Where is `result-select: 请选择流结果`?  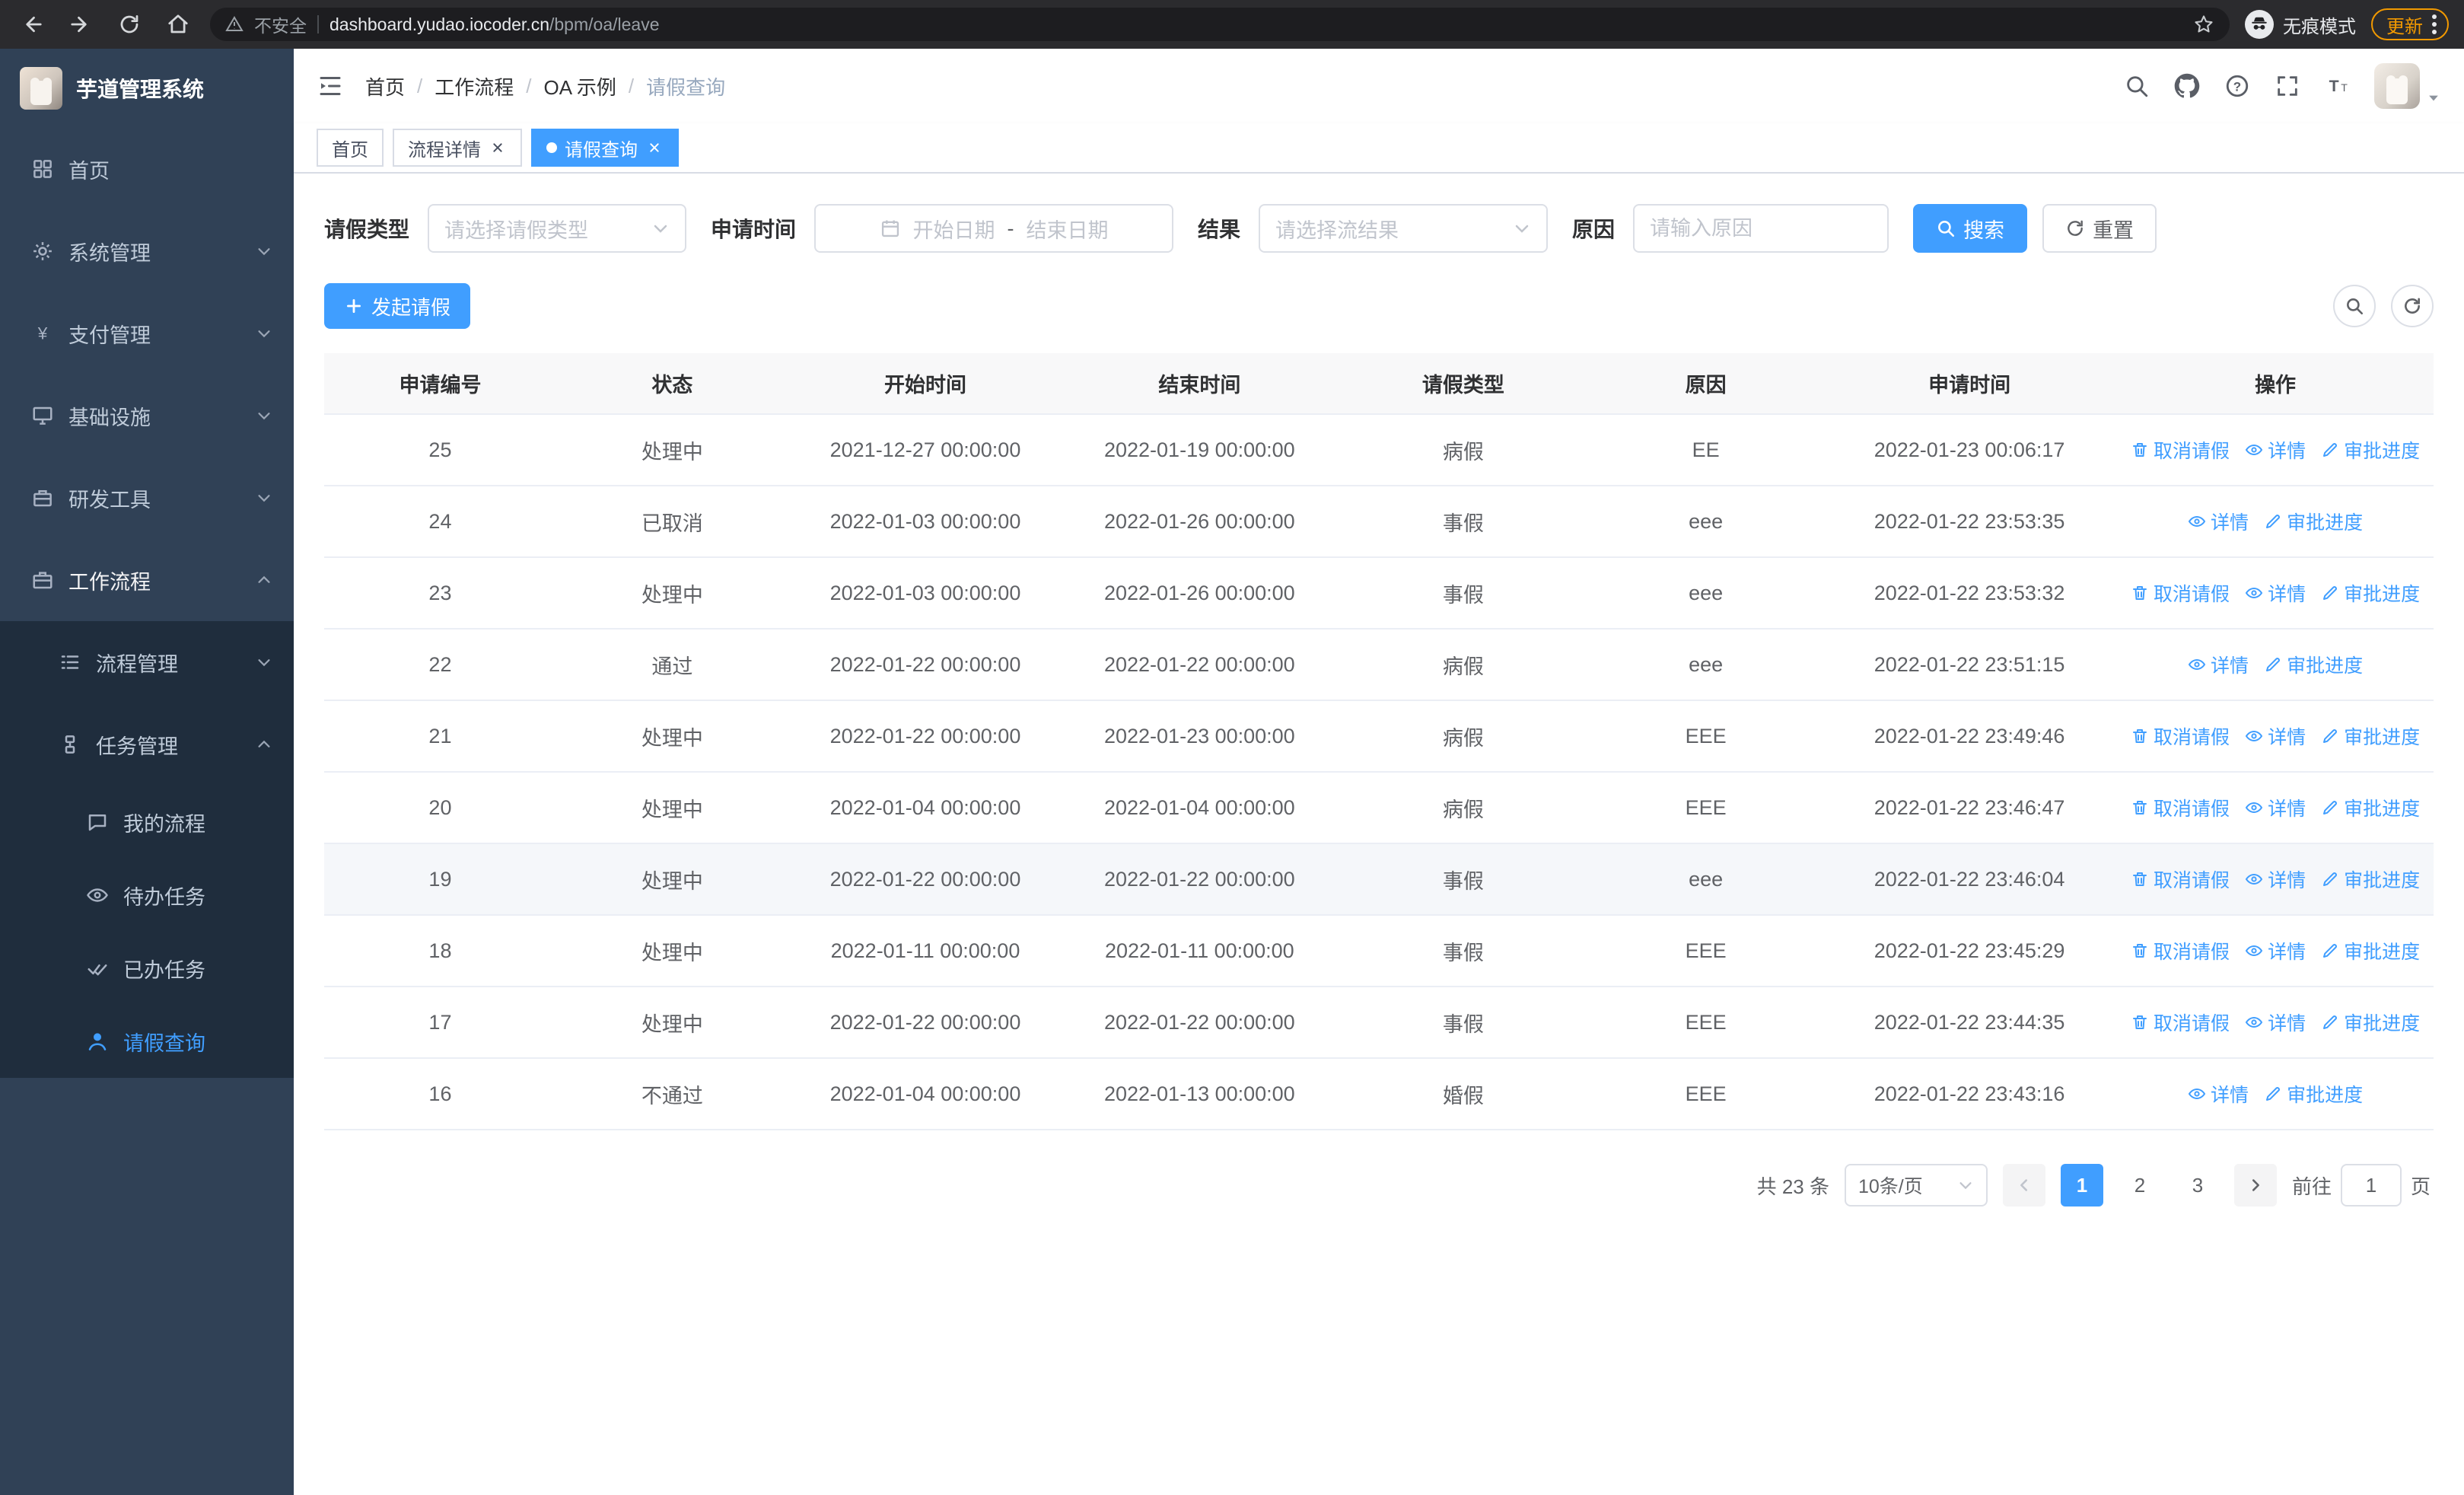 result-select: 请选择流结果 is located at coordinates (1404, 228).